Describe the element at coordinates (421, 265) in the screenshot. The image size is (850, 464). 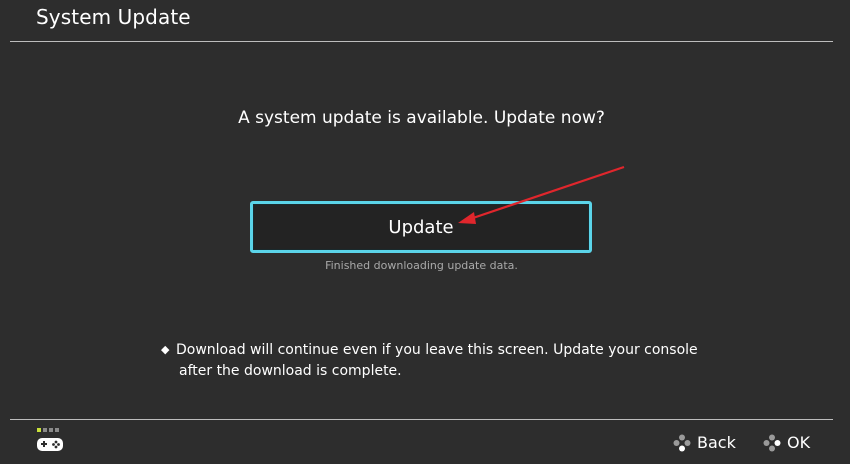
I see `download-status: Finished downloading update data.` at that location.